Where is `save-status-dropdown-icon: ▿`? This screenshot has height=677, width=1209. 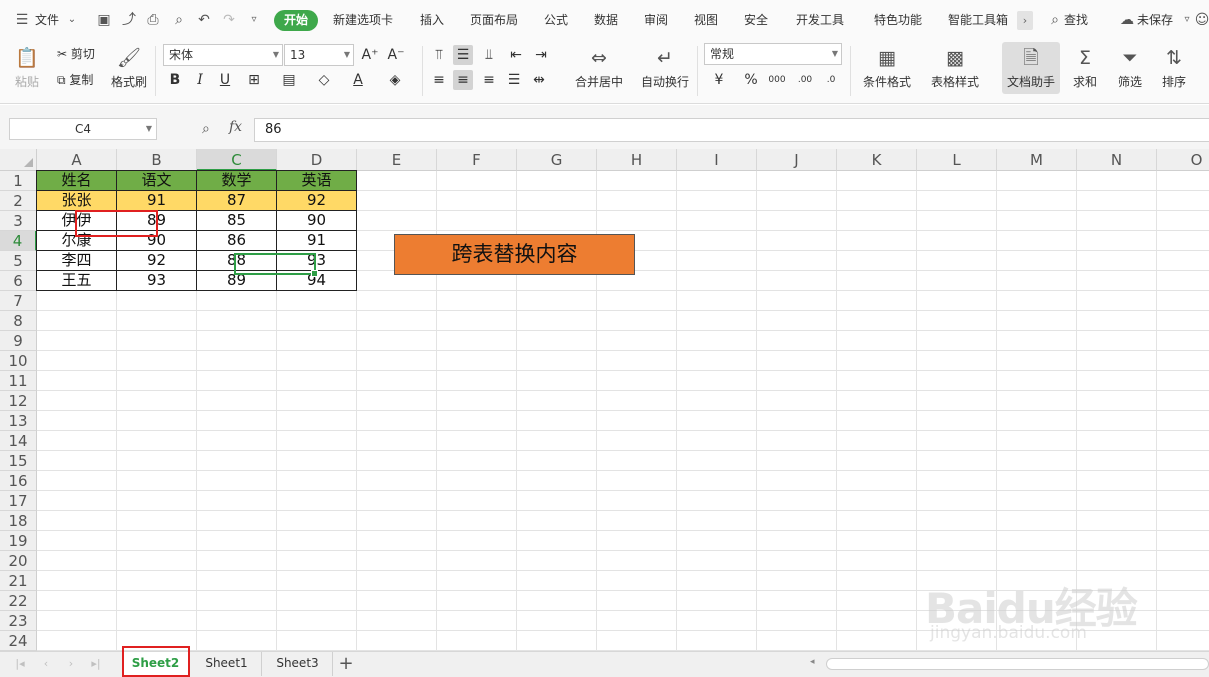 save-status-dropdown-icon: ▿ is located at coordinates (1187, 20).